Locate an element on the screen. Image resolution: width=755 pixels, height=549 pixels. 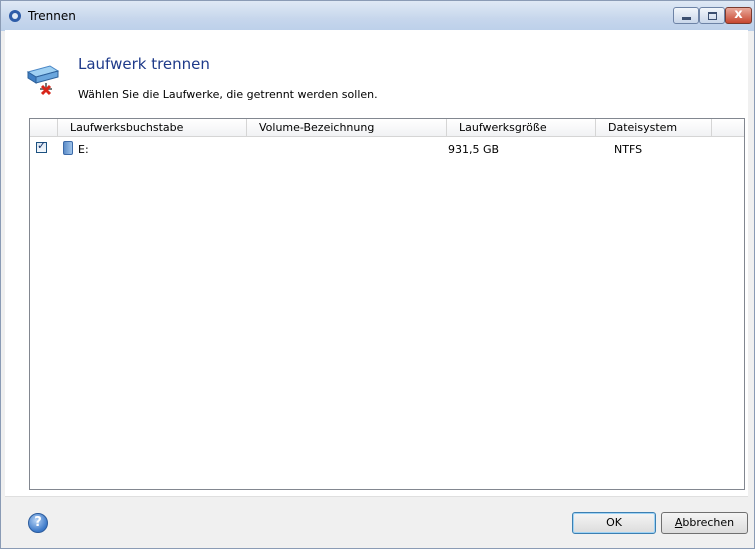
column-header-filler is located at coordinates (728, 128).